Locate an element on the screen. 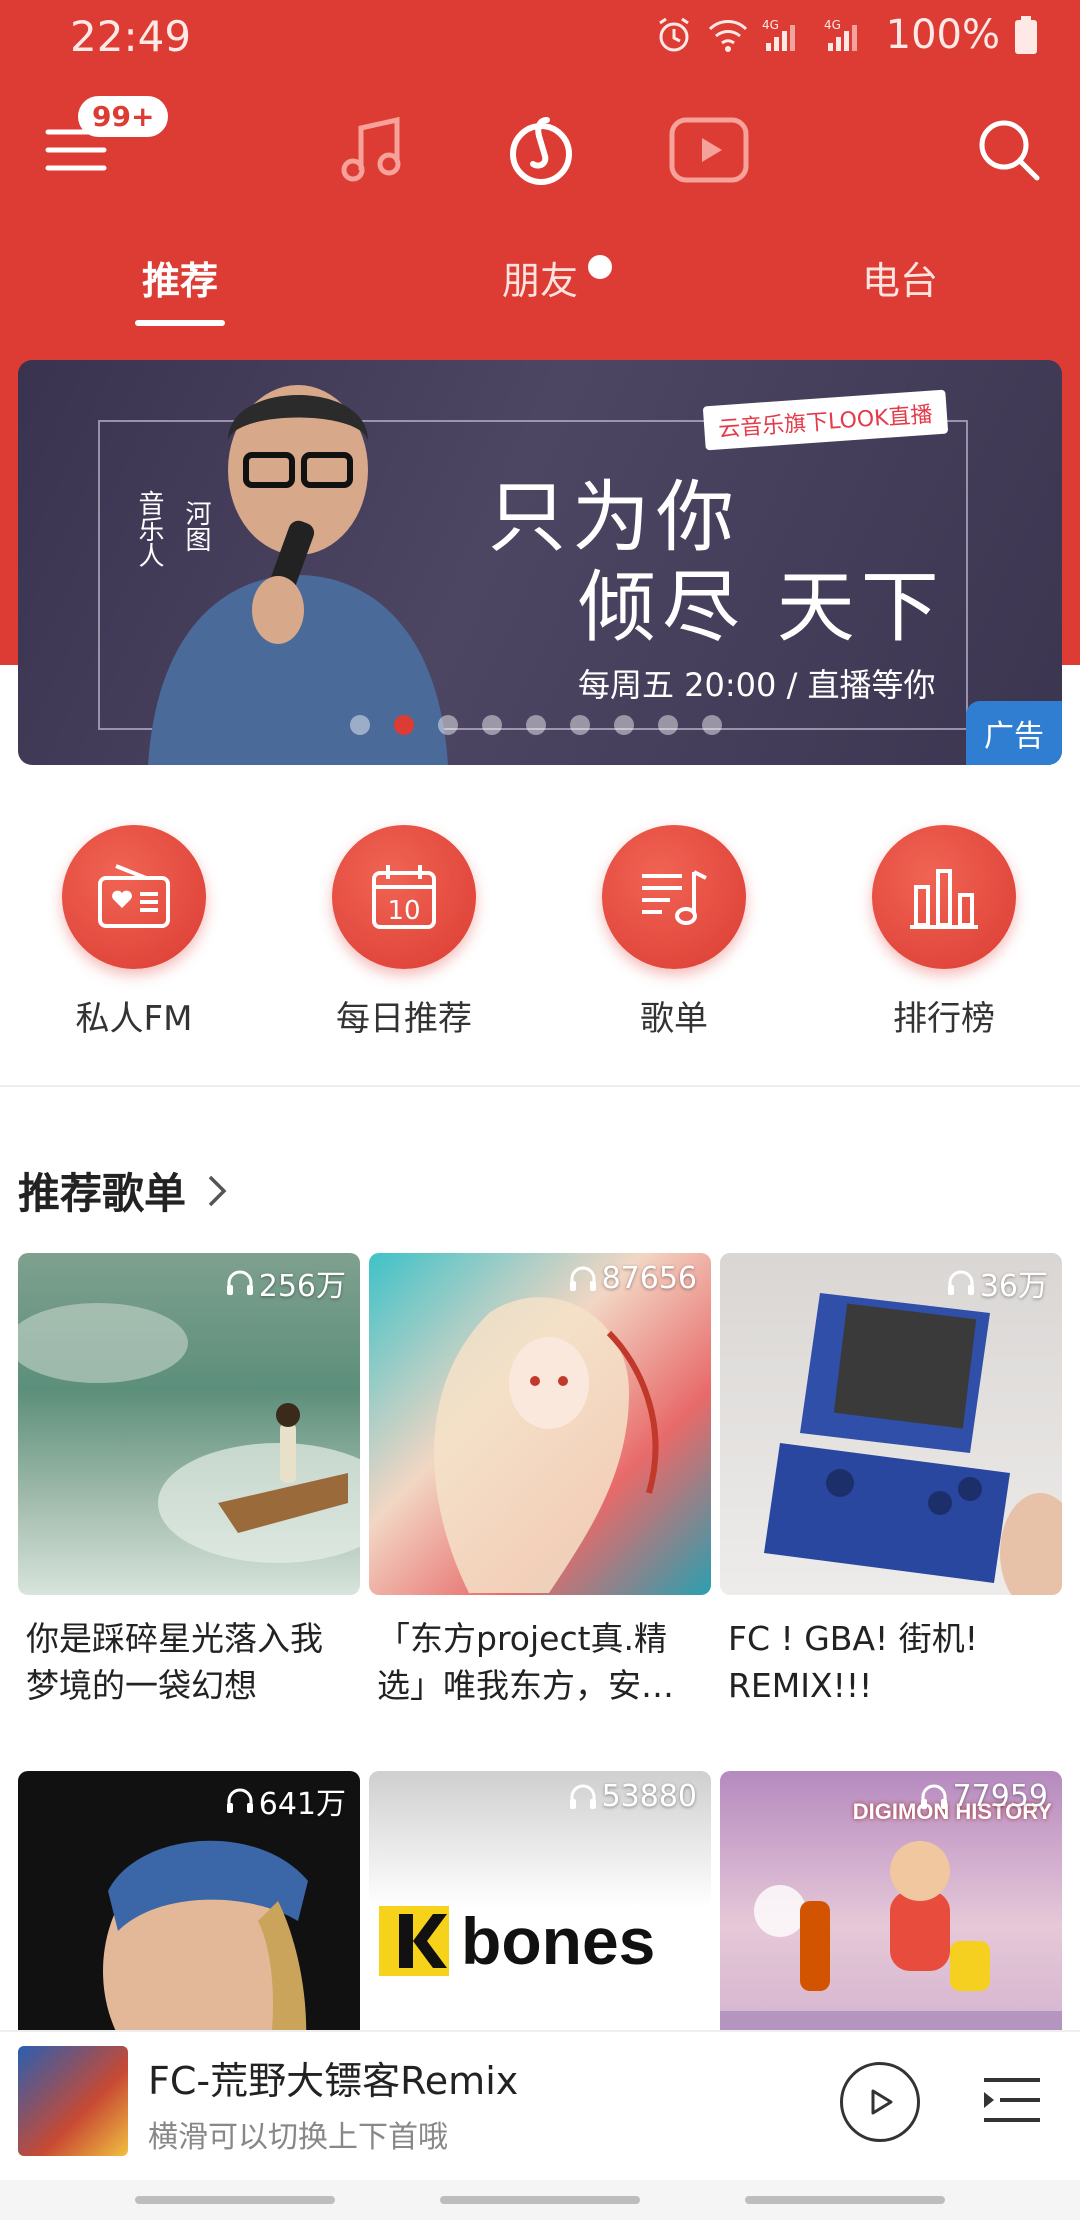 This screenshot has height=2220, width=1080. play-count: 77959 is located at coordinates (983, 1796).